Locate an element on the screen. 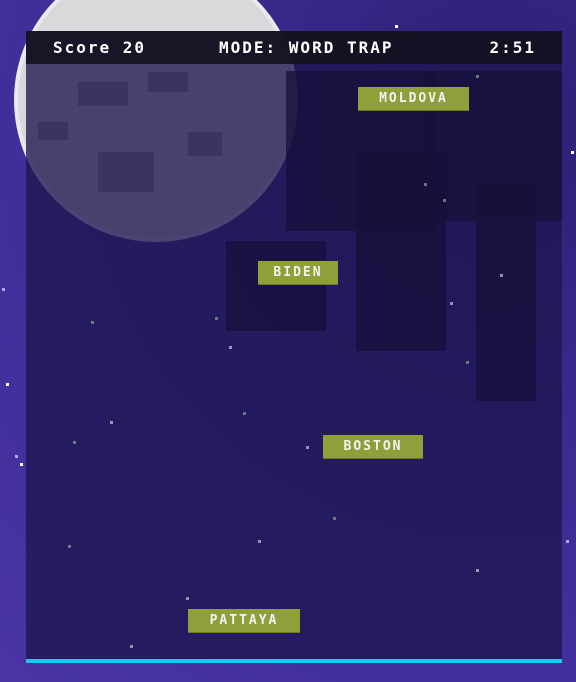 The height and width of the screenshot is (682, 576). falling-word: BOSTON is located at coordinates (373, 447).